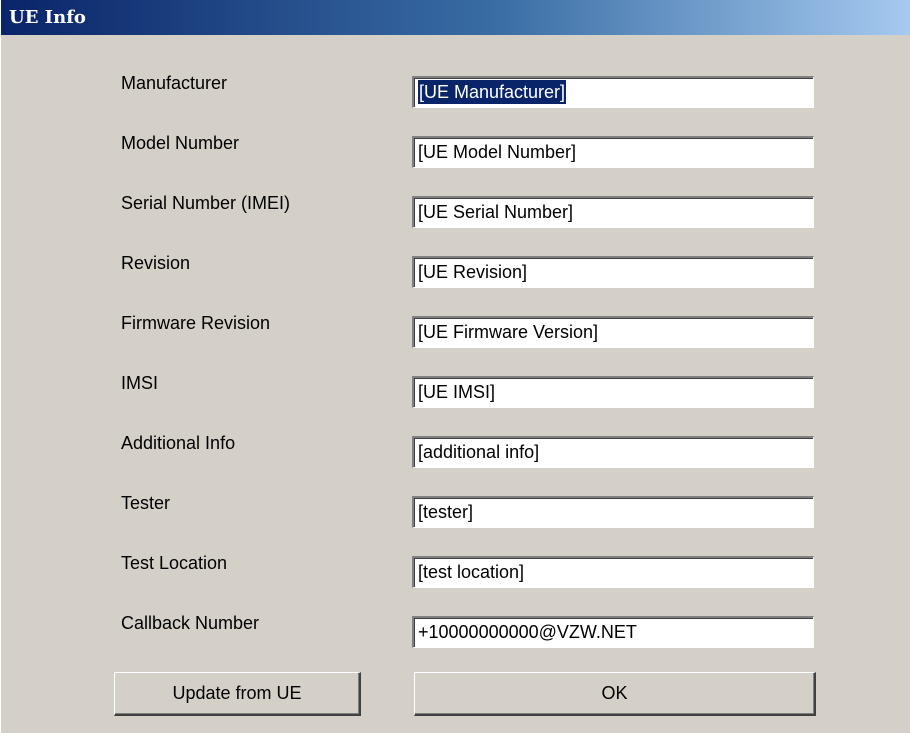 Image resolution: width=910 pixels, height=733 pixels. What do you see at coordinates (613, 332) in the screenshot?
I see `firmware-revision-field` at bounding box center [613, 332].